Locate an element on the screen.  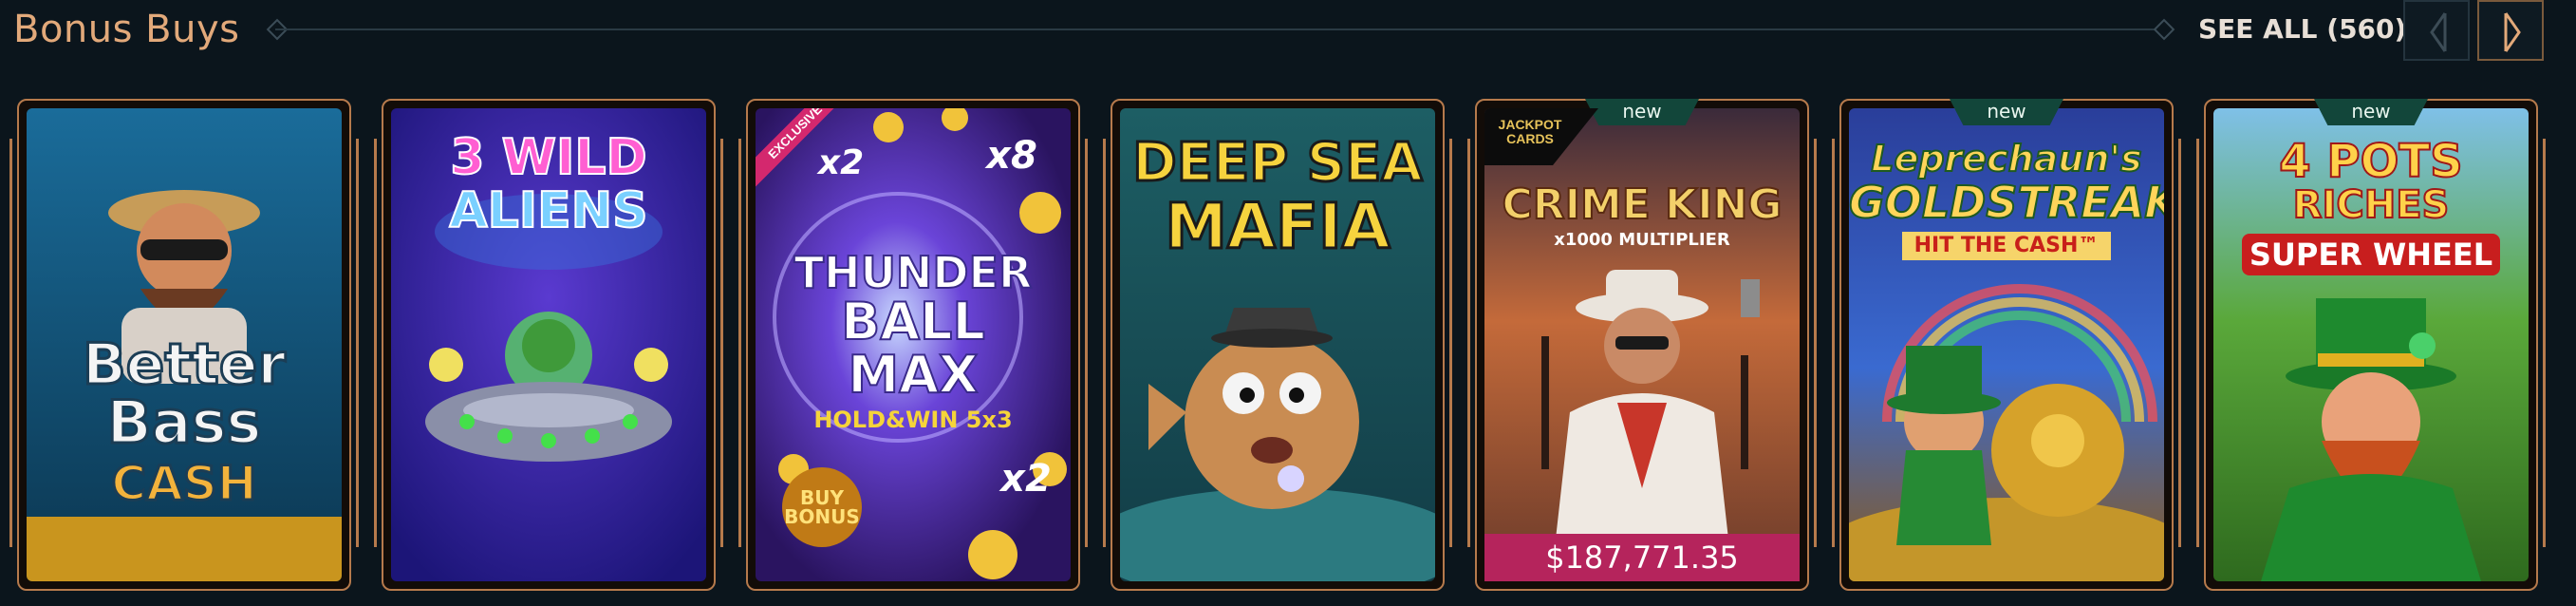
game-thumbnail: 3 WILD ALIENS is located at coordinates (548, 344).